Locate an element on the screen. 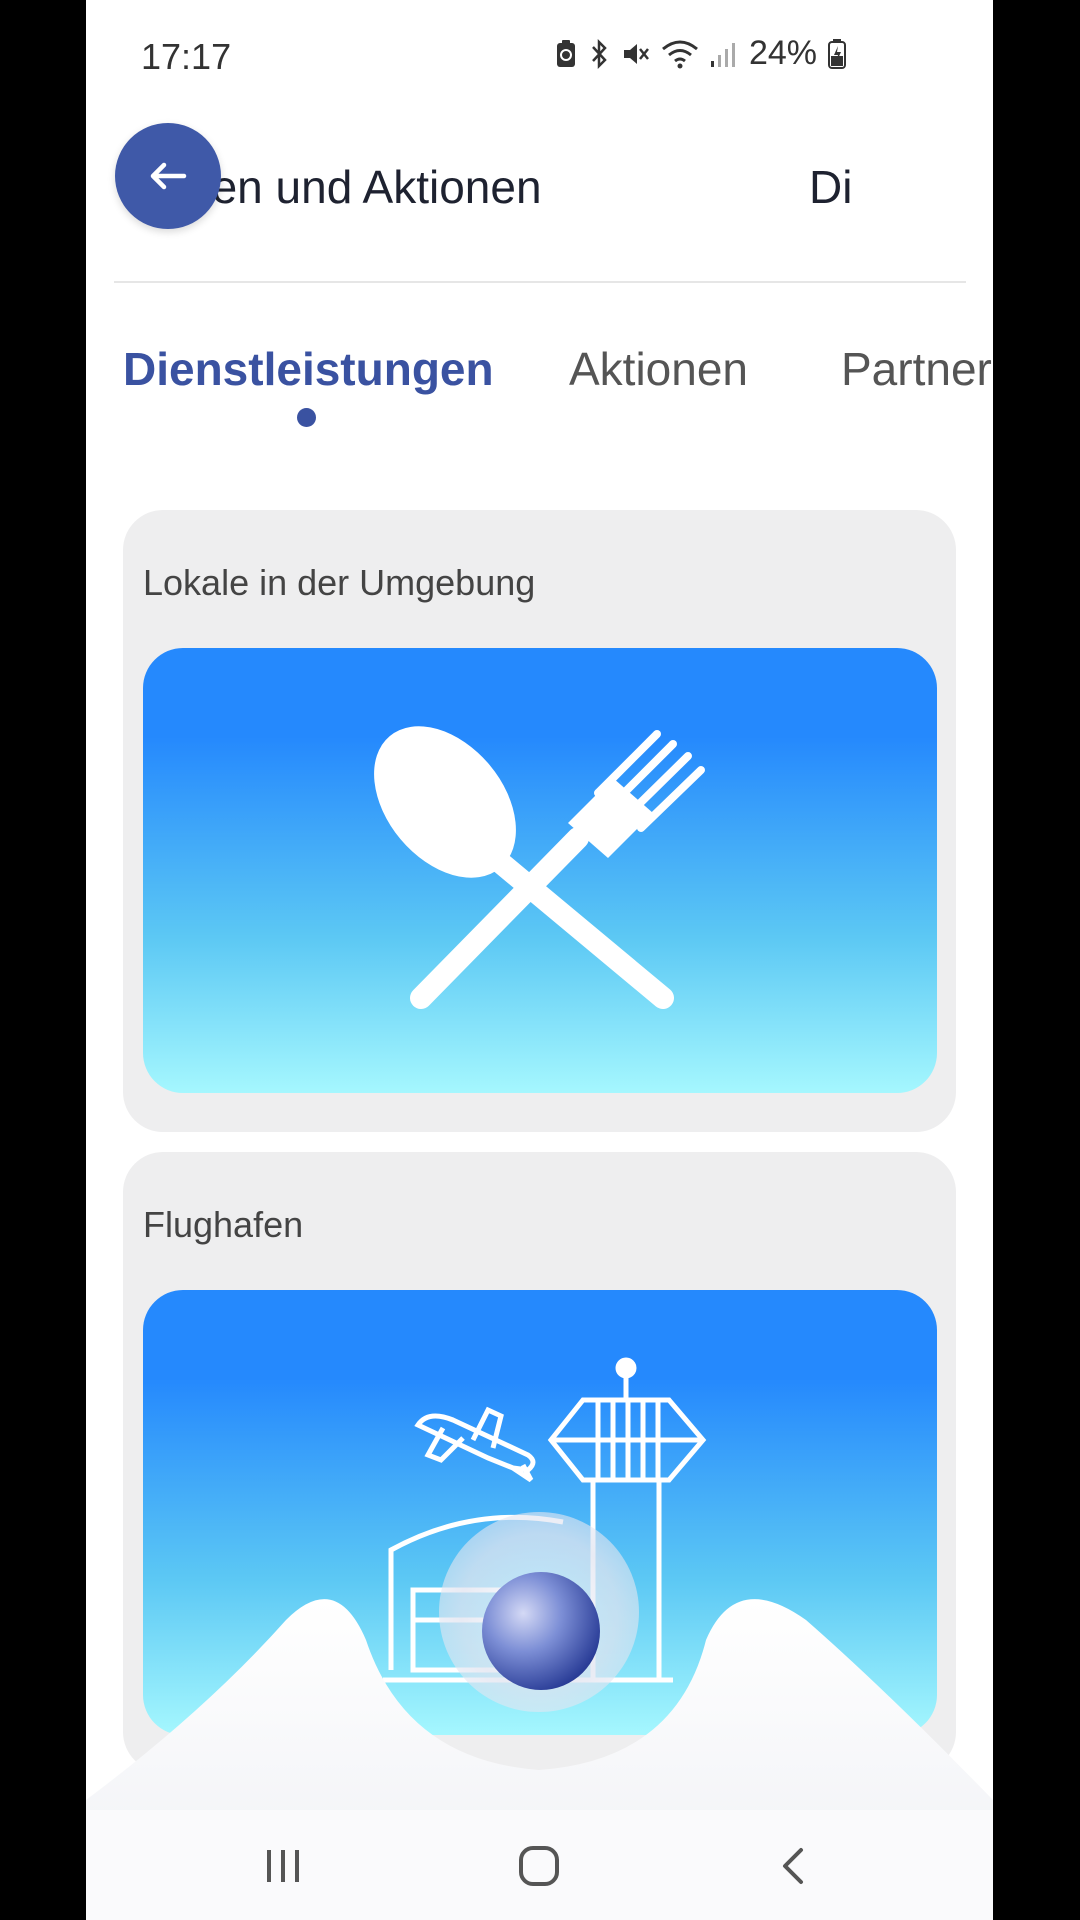  back-icon is located at coordinates (793, 1866).